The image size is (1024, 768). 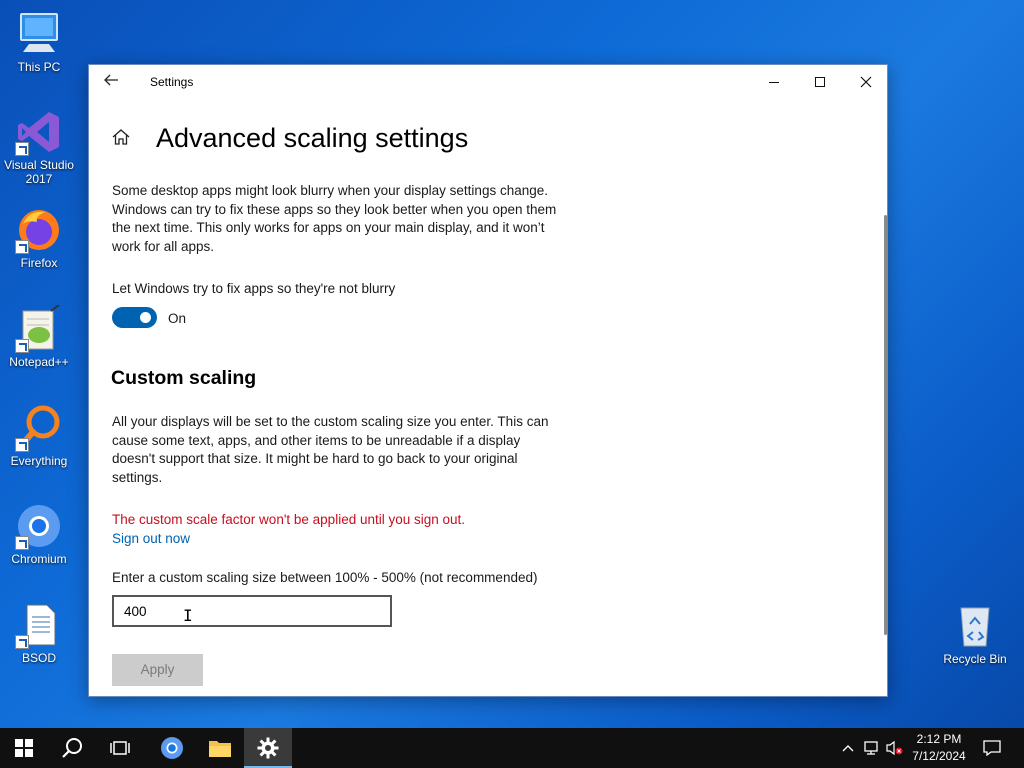 I want to click on desktop-icon-bsod: BSOD, so click(x=39, y=633).